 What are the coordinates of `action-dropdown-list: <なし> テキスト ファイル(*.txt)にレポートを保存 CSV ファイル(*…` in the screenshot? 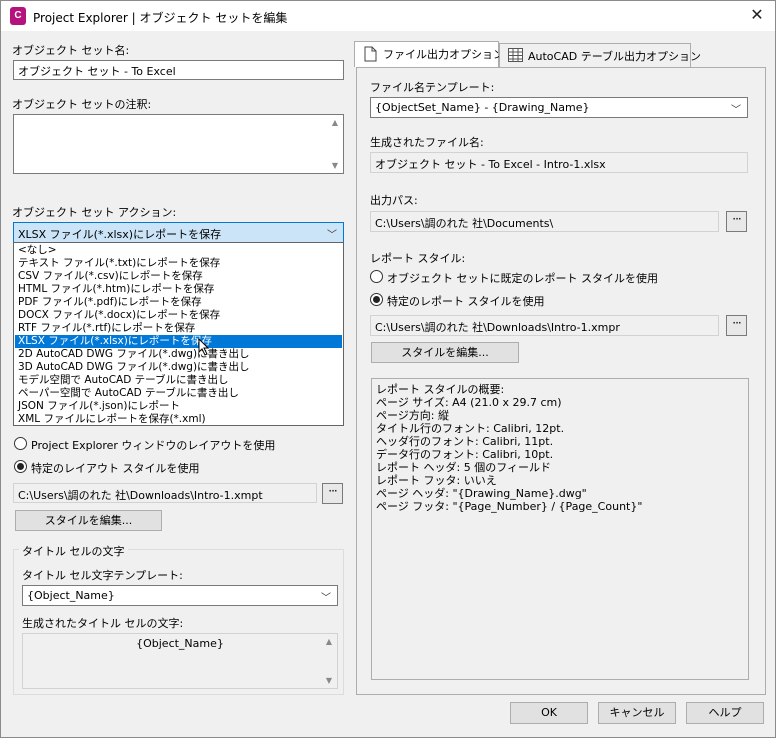 It's located at (178, 334).